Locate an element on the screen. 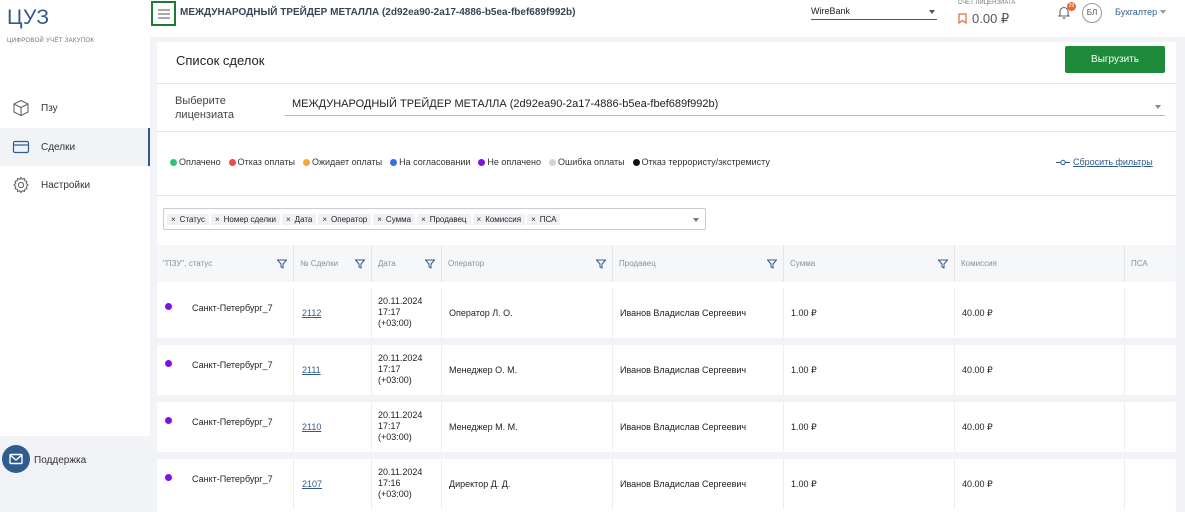  pzu-name: Санкт-Петербург_7 is located at coordinates (232, 365).